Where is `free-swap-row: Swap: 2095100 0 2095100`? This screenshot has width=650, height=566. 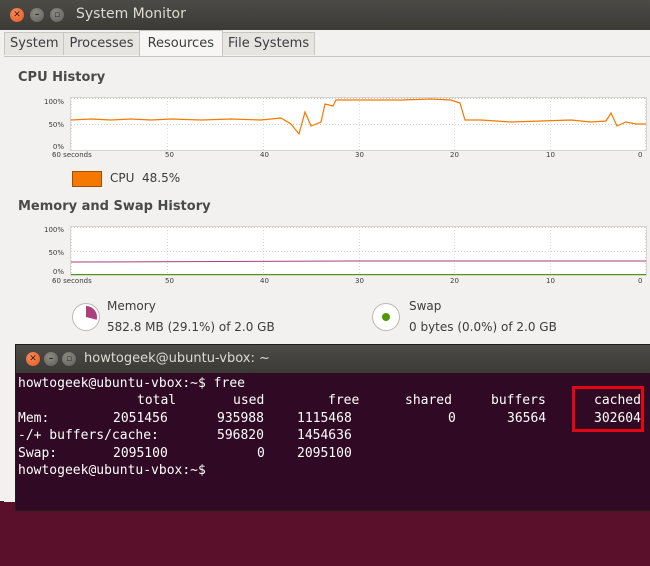 free-swap-row: Swap: 2095100 0 2095100 is located at coordinates (334, 453).